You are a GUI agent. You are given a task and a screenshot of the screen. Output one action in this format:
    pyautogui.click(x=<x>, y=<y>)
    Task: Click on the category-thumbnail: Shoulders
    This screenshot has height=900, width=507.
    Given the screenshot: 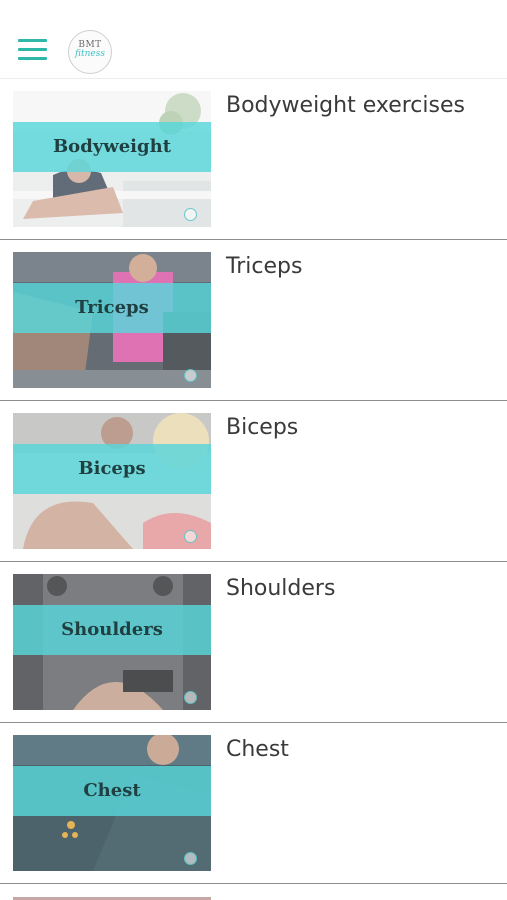 What is the action you would take?
    pyautogui.click(x=112, y=642)
    